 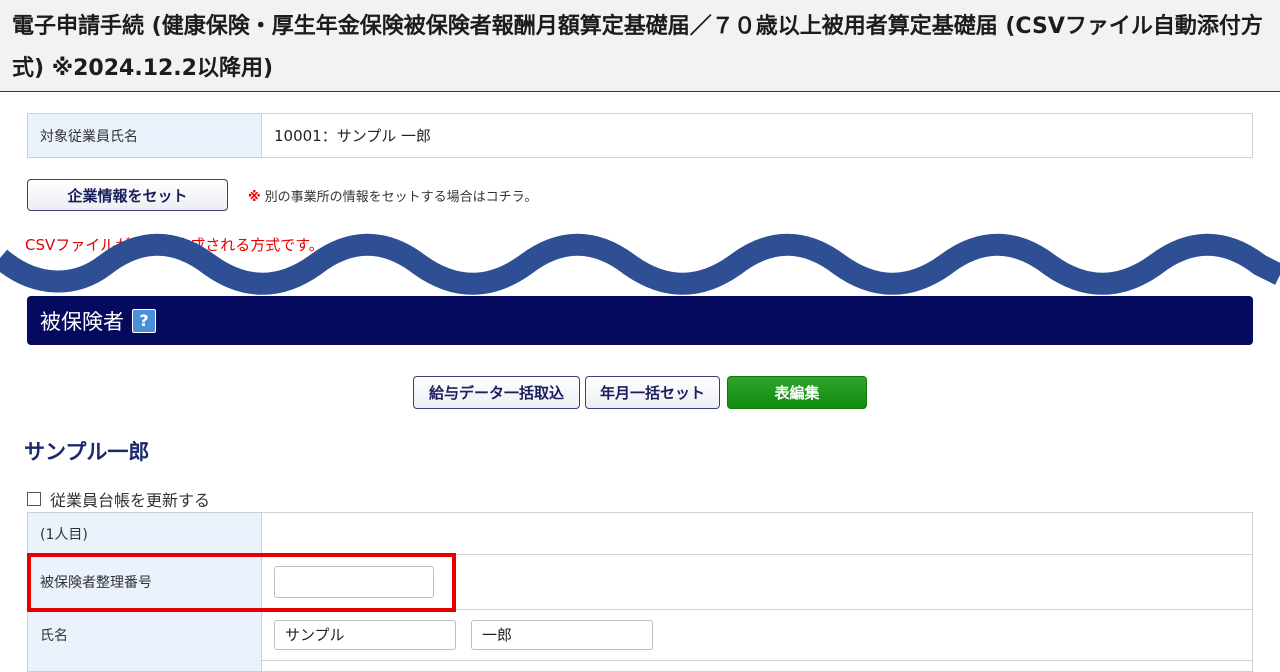 I want to click on update-ledger-label: 従業員台帳を更新する, so click(x=130, y=500).